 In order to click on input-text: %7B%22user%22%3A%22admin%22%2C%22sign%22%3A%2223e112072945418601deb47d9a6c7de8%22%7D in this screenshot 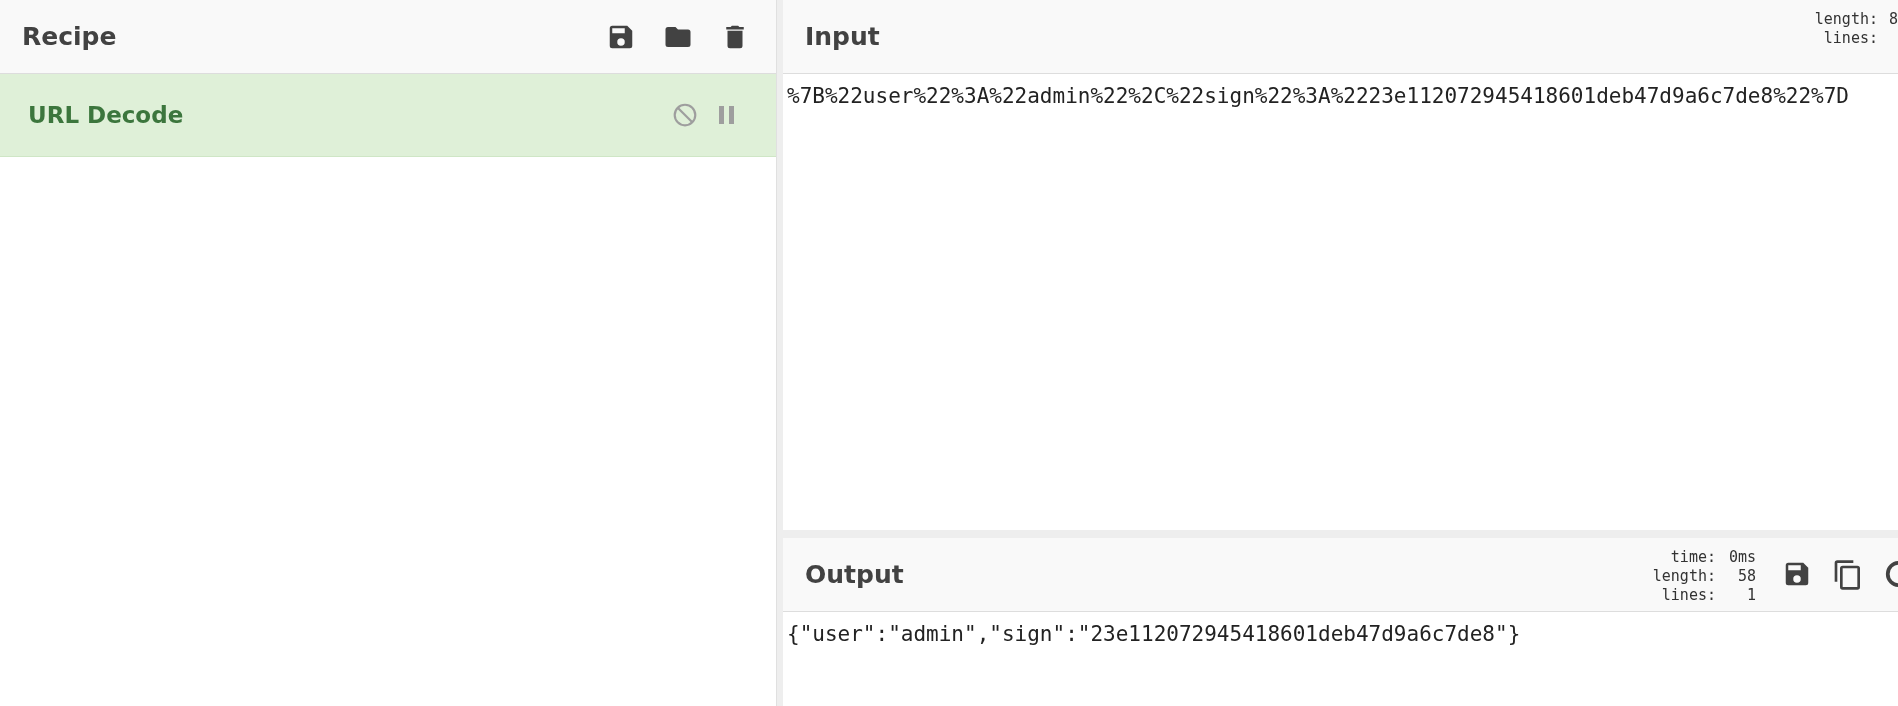, I will do `click(1318, 96)`.